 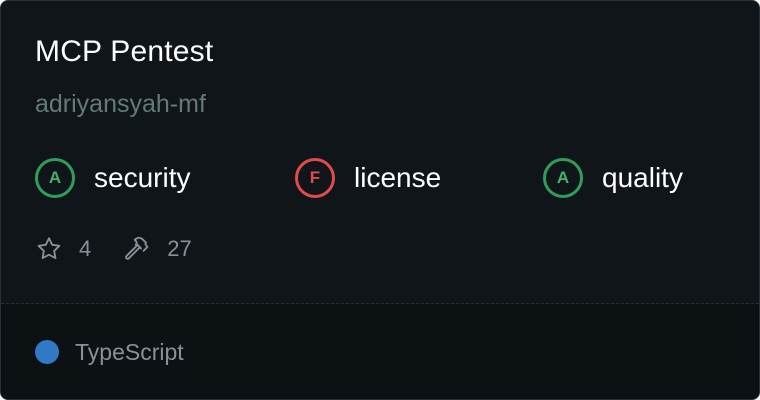 I want to click on repo-title: MCP Pentest, so click(x=124, y=52).